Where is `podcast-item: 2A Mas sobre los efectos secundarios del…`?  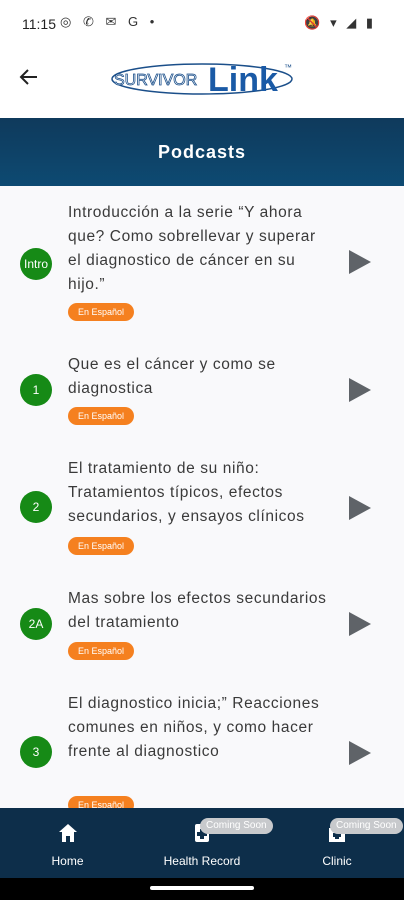
podcast-item: 2A Mas sobre los efectos secundarios del… is located at coordinates (202, 625).